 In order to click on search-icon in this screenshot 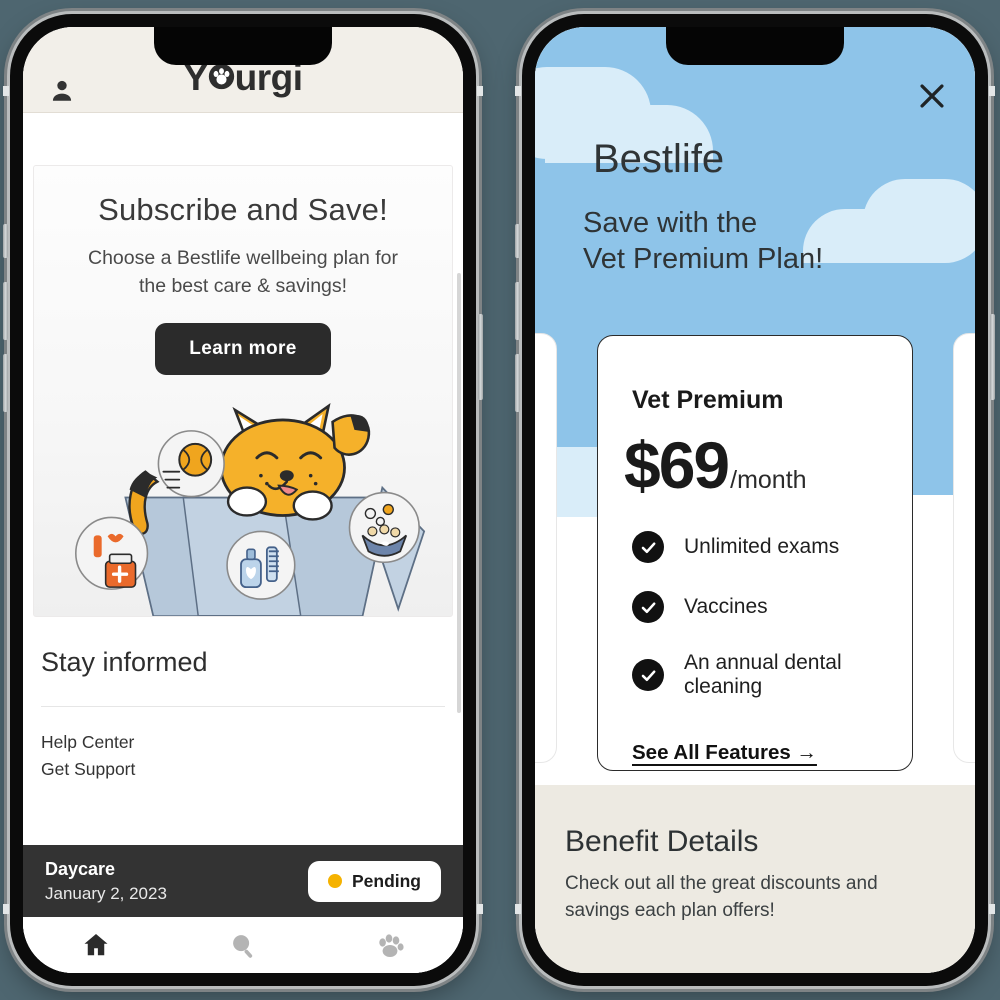, I will do `click(243, 946)`.